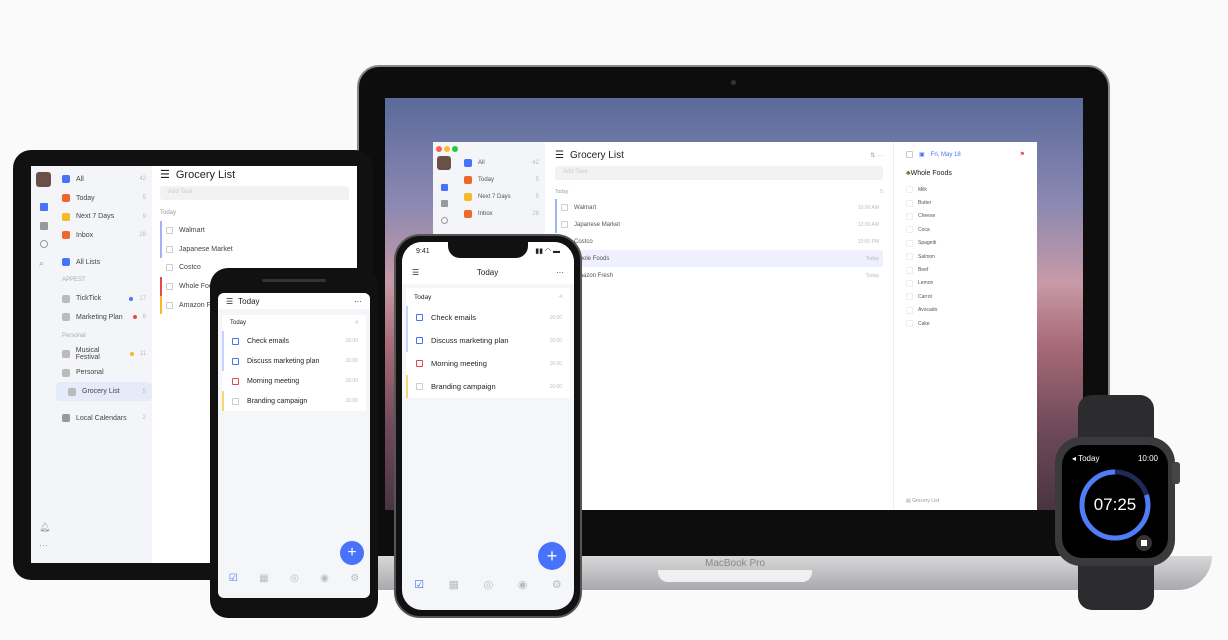 This screenshot has width=1228, height=640. I want to click on task-row: Walmart, so click(254, 230).